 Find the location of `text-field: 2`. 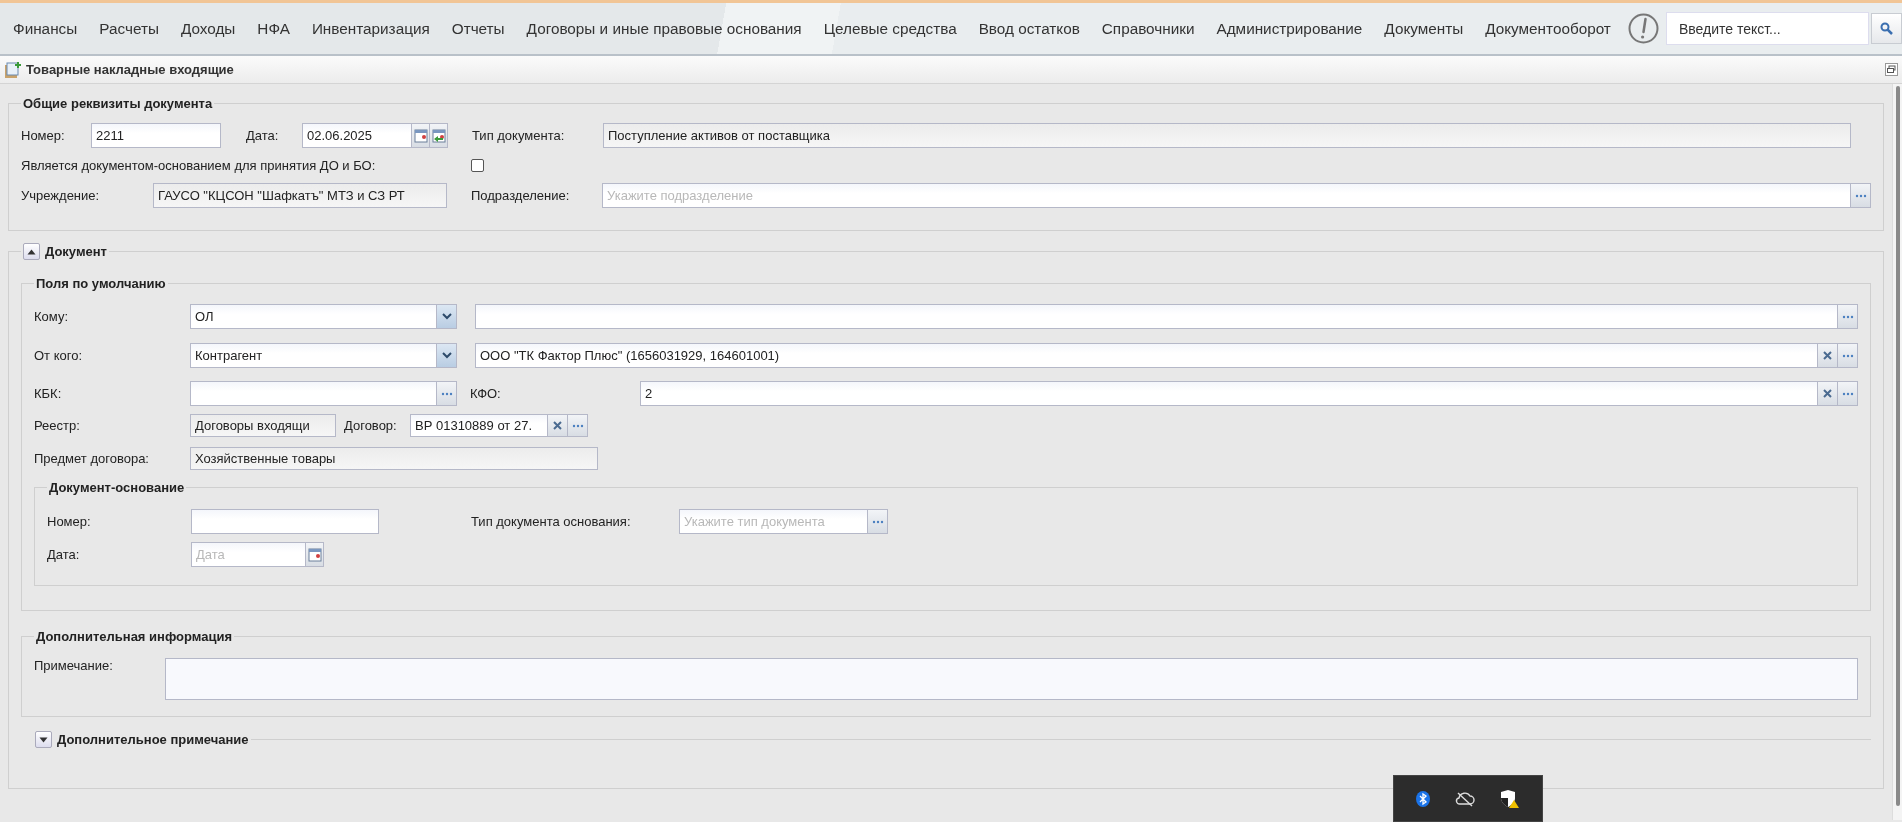

text-field: 2 is located at coordinates (1229, 393).